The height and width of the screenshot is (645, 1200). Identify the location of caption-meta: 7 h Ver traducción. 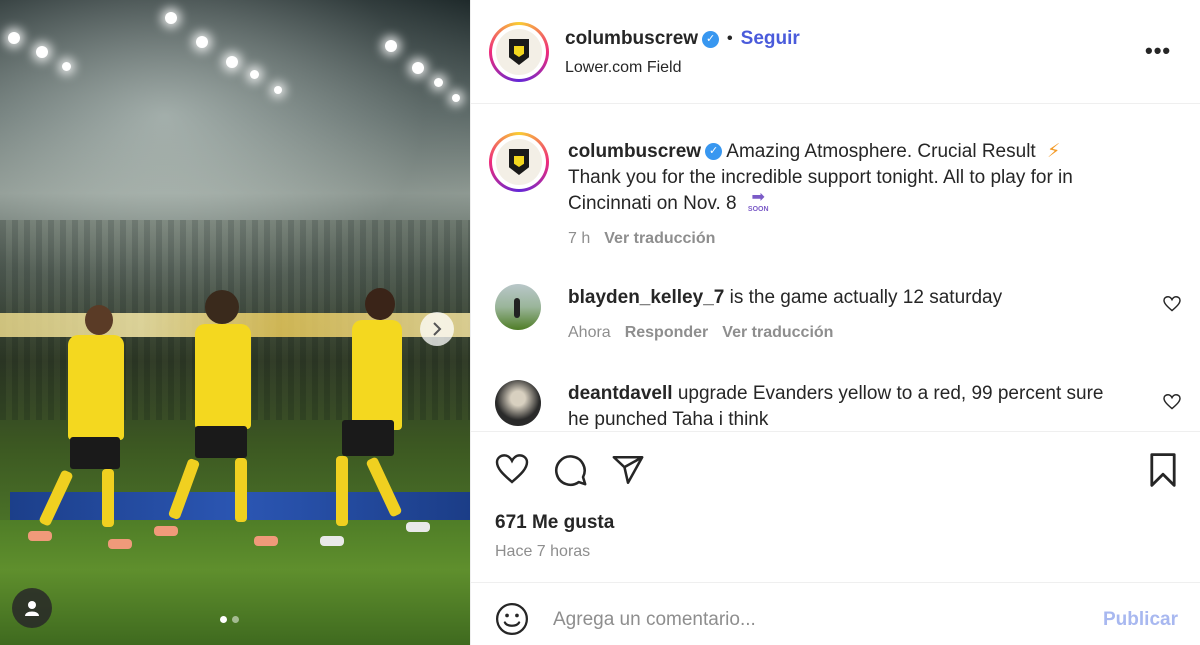
(641, 239).